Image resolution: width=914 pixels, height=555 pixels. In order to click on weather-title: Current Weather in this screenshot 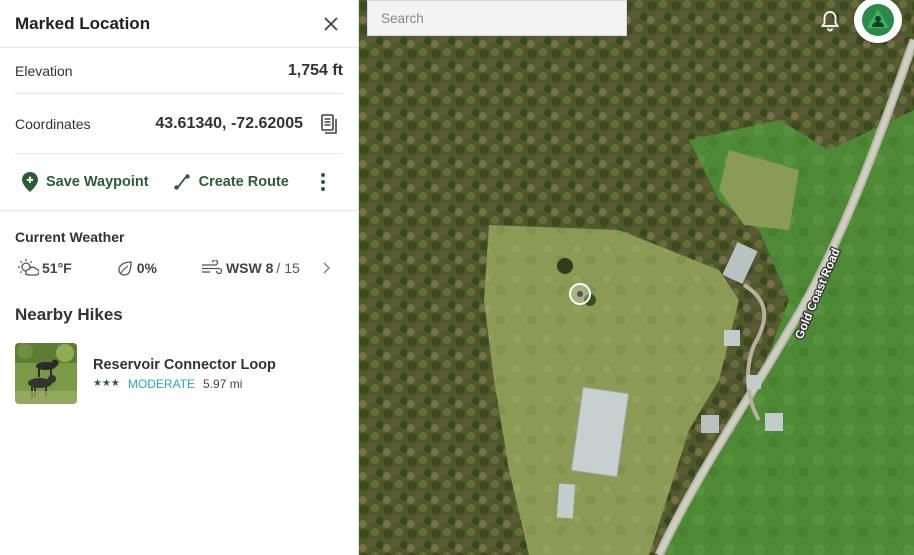, I will do `click(70, 237)`.